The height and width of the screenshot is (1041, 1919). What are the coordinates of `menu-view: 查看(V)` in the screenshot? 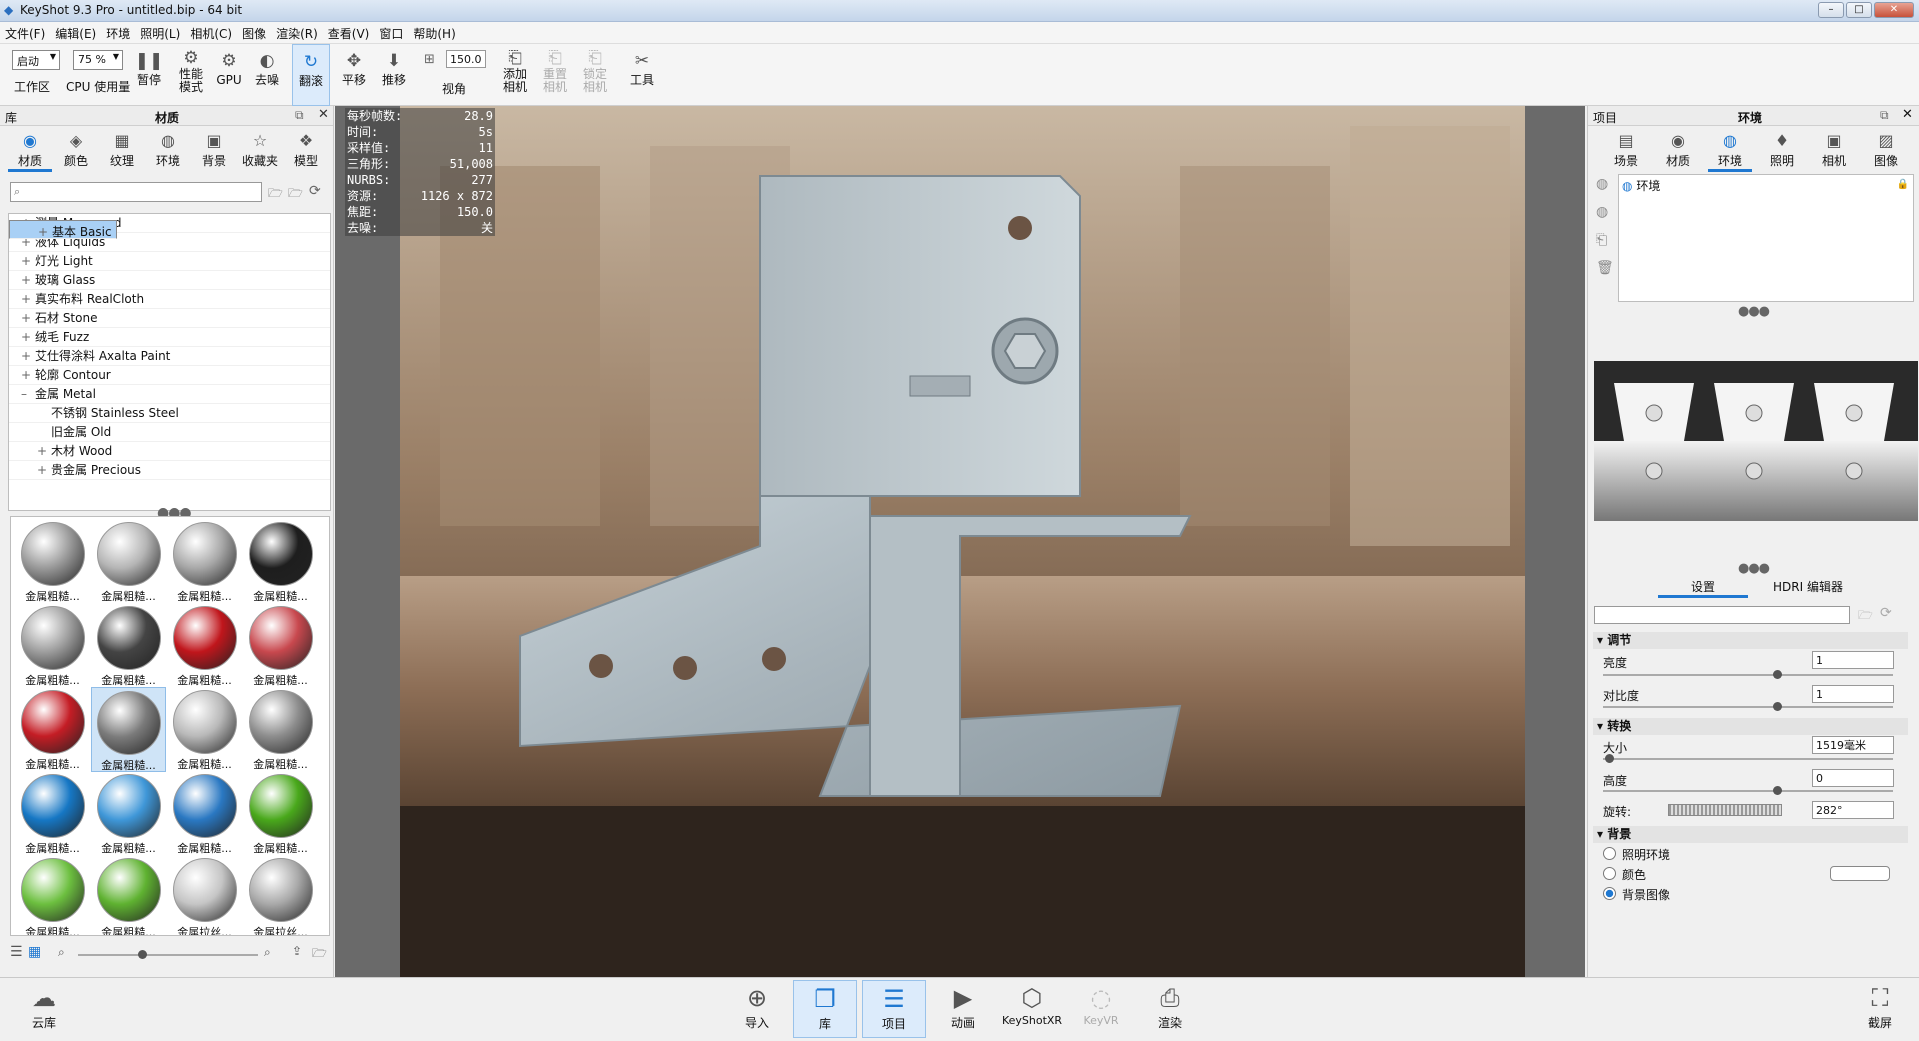 It's located at (349, 32).